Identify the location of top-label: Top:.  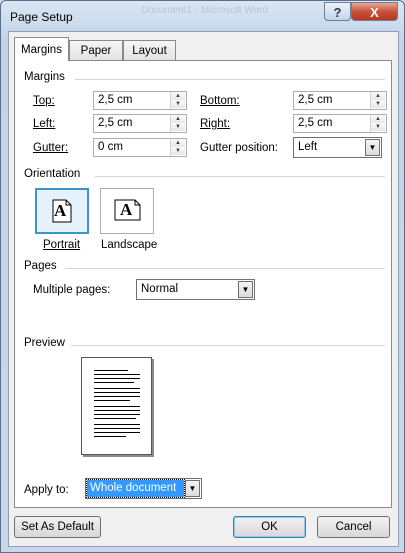
(44, 101).